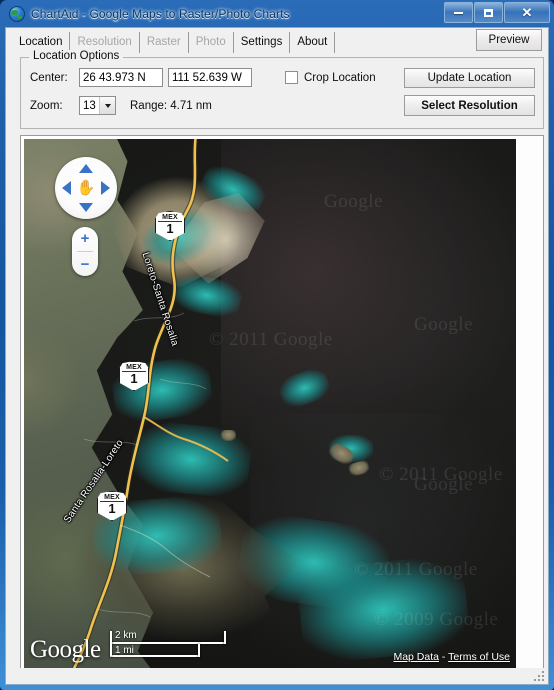 The image size is (554, 690). I want to click on window-controls: ✕, so click(497, 12).